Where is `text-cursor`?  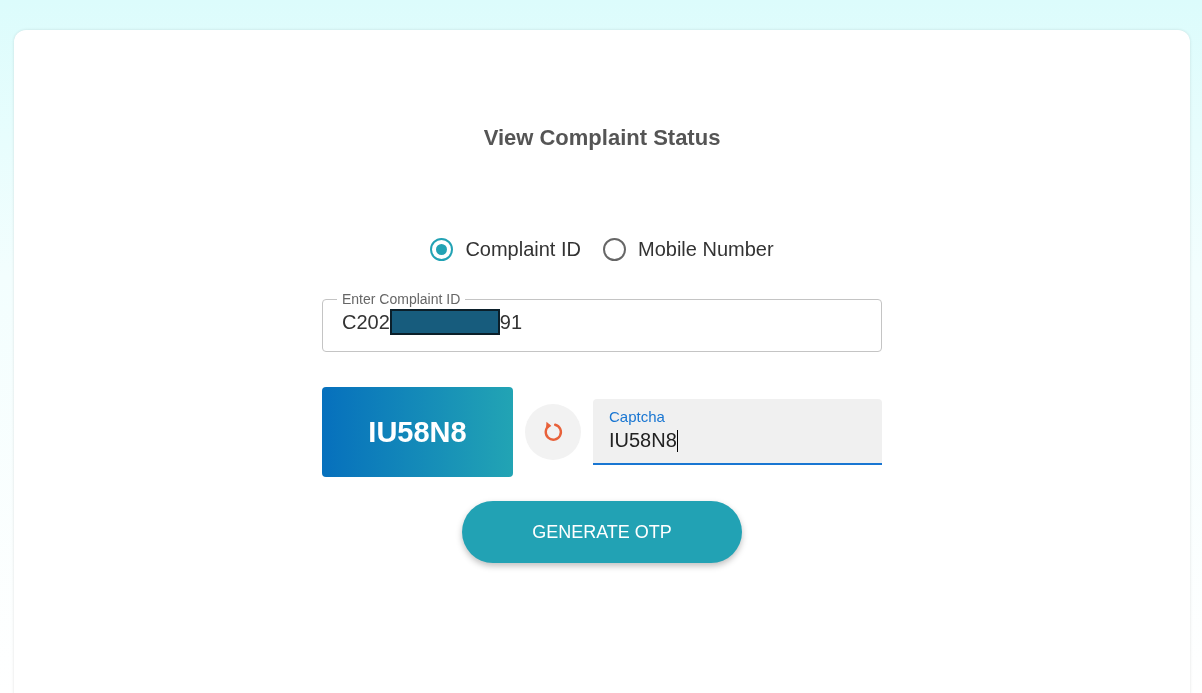 text-cursor is located at coordinates (677, 440).